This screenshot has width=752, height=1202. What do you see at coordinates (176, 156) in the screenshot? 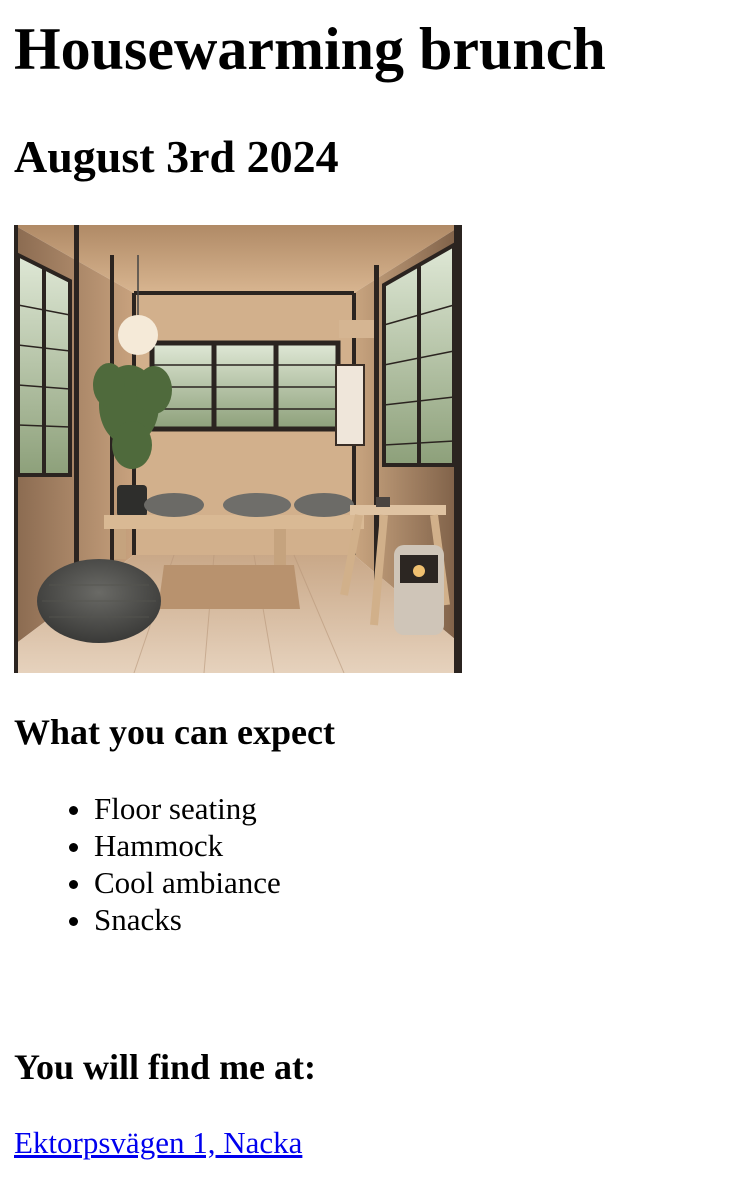
I see `event-date: August 3rd 2024` at bounding box center [176, 156].